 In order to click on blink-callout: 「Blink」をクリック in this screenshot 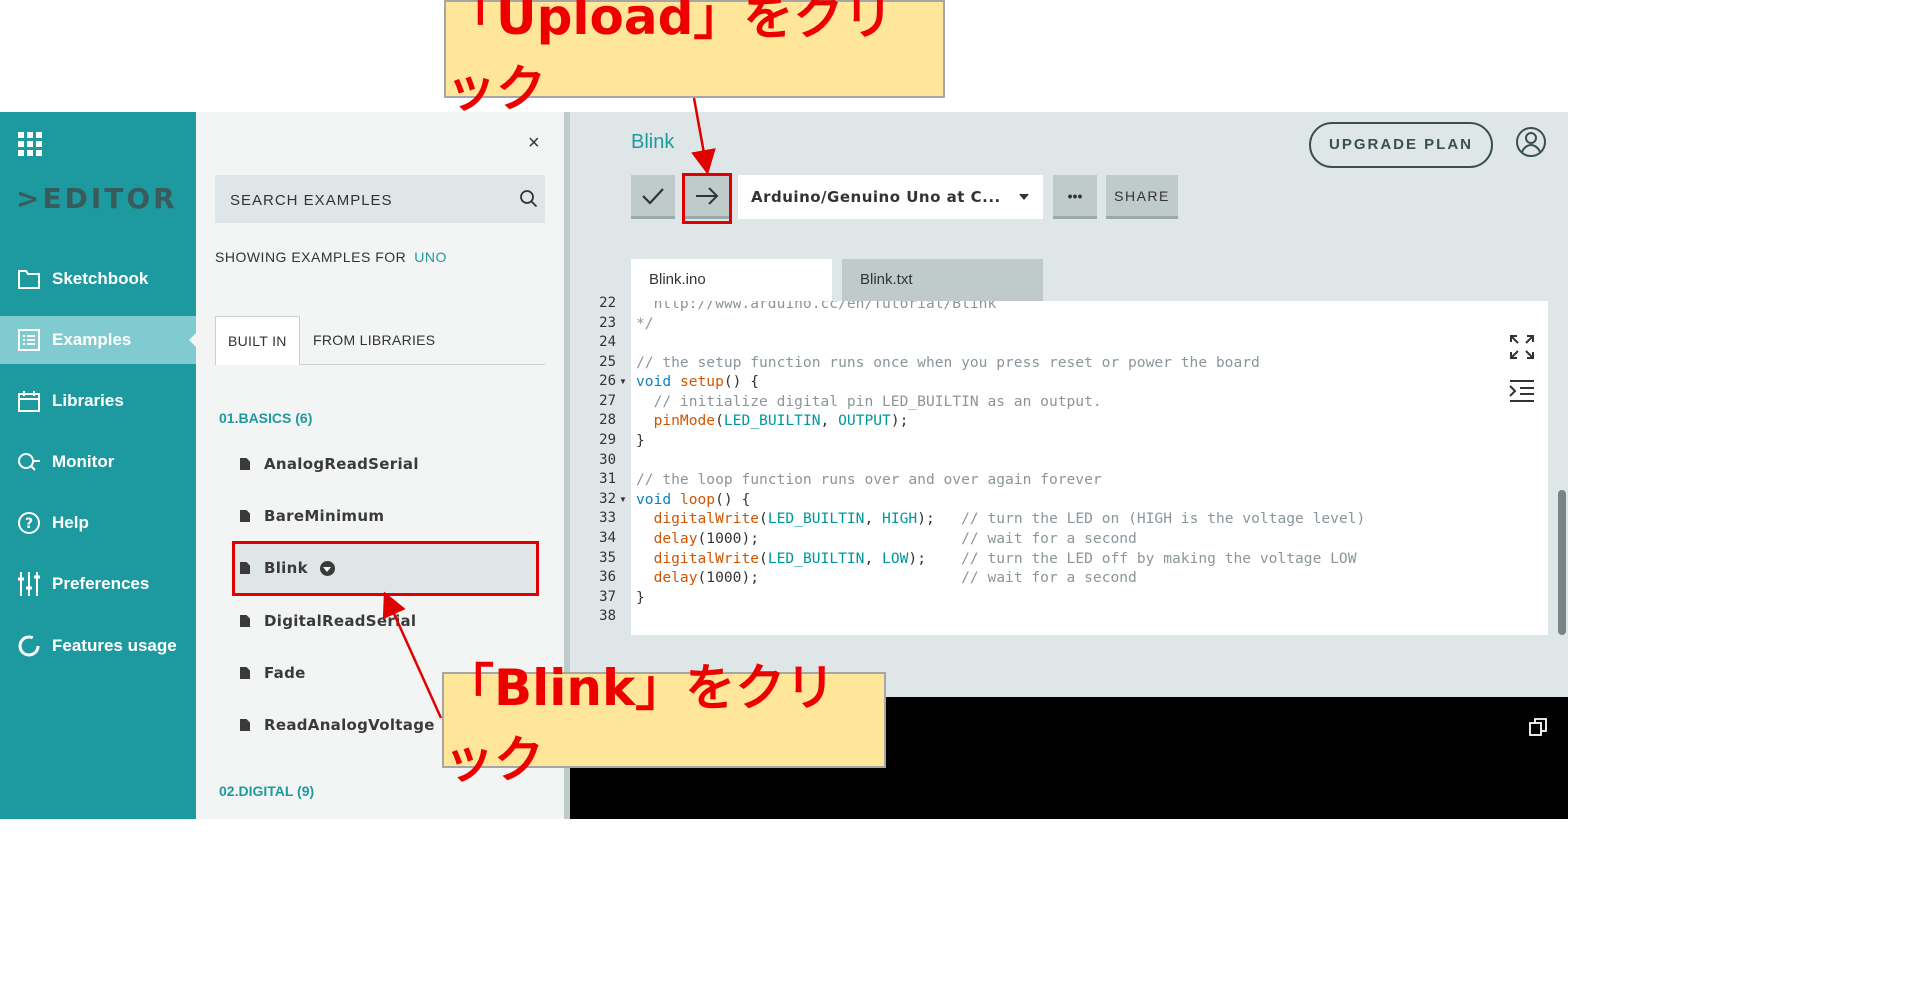, I will do `click(664, 724)`.